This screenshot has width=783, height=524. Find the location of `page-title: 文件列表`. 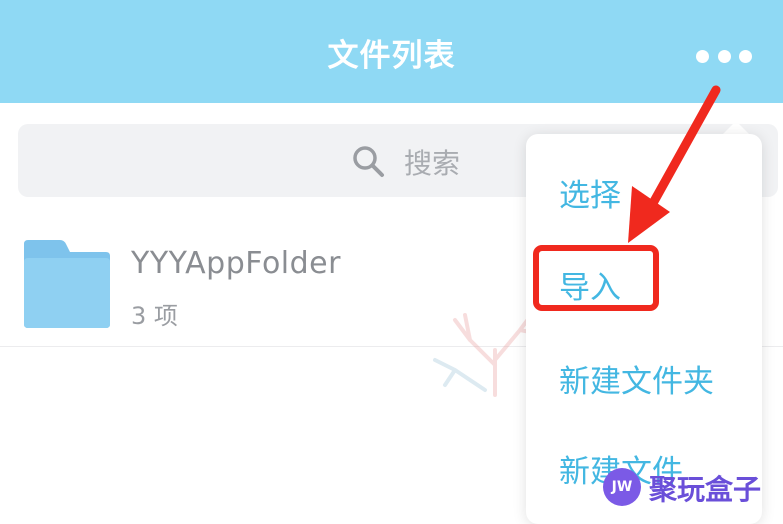

page-title: 文件列表 is located at coordinates (391, 56).